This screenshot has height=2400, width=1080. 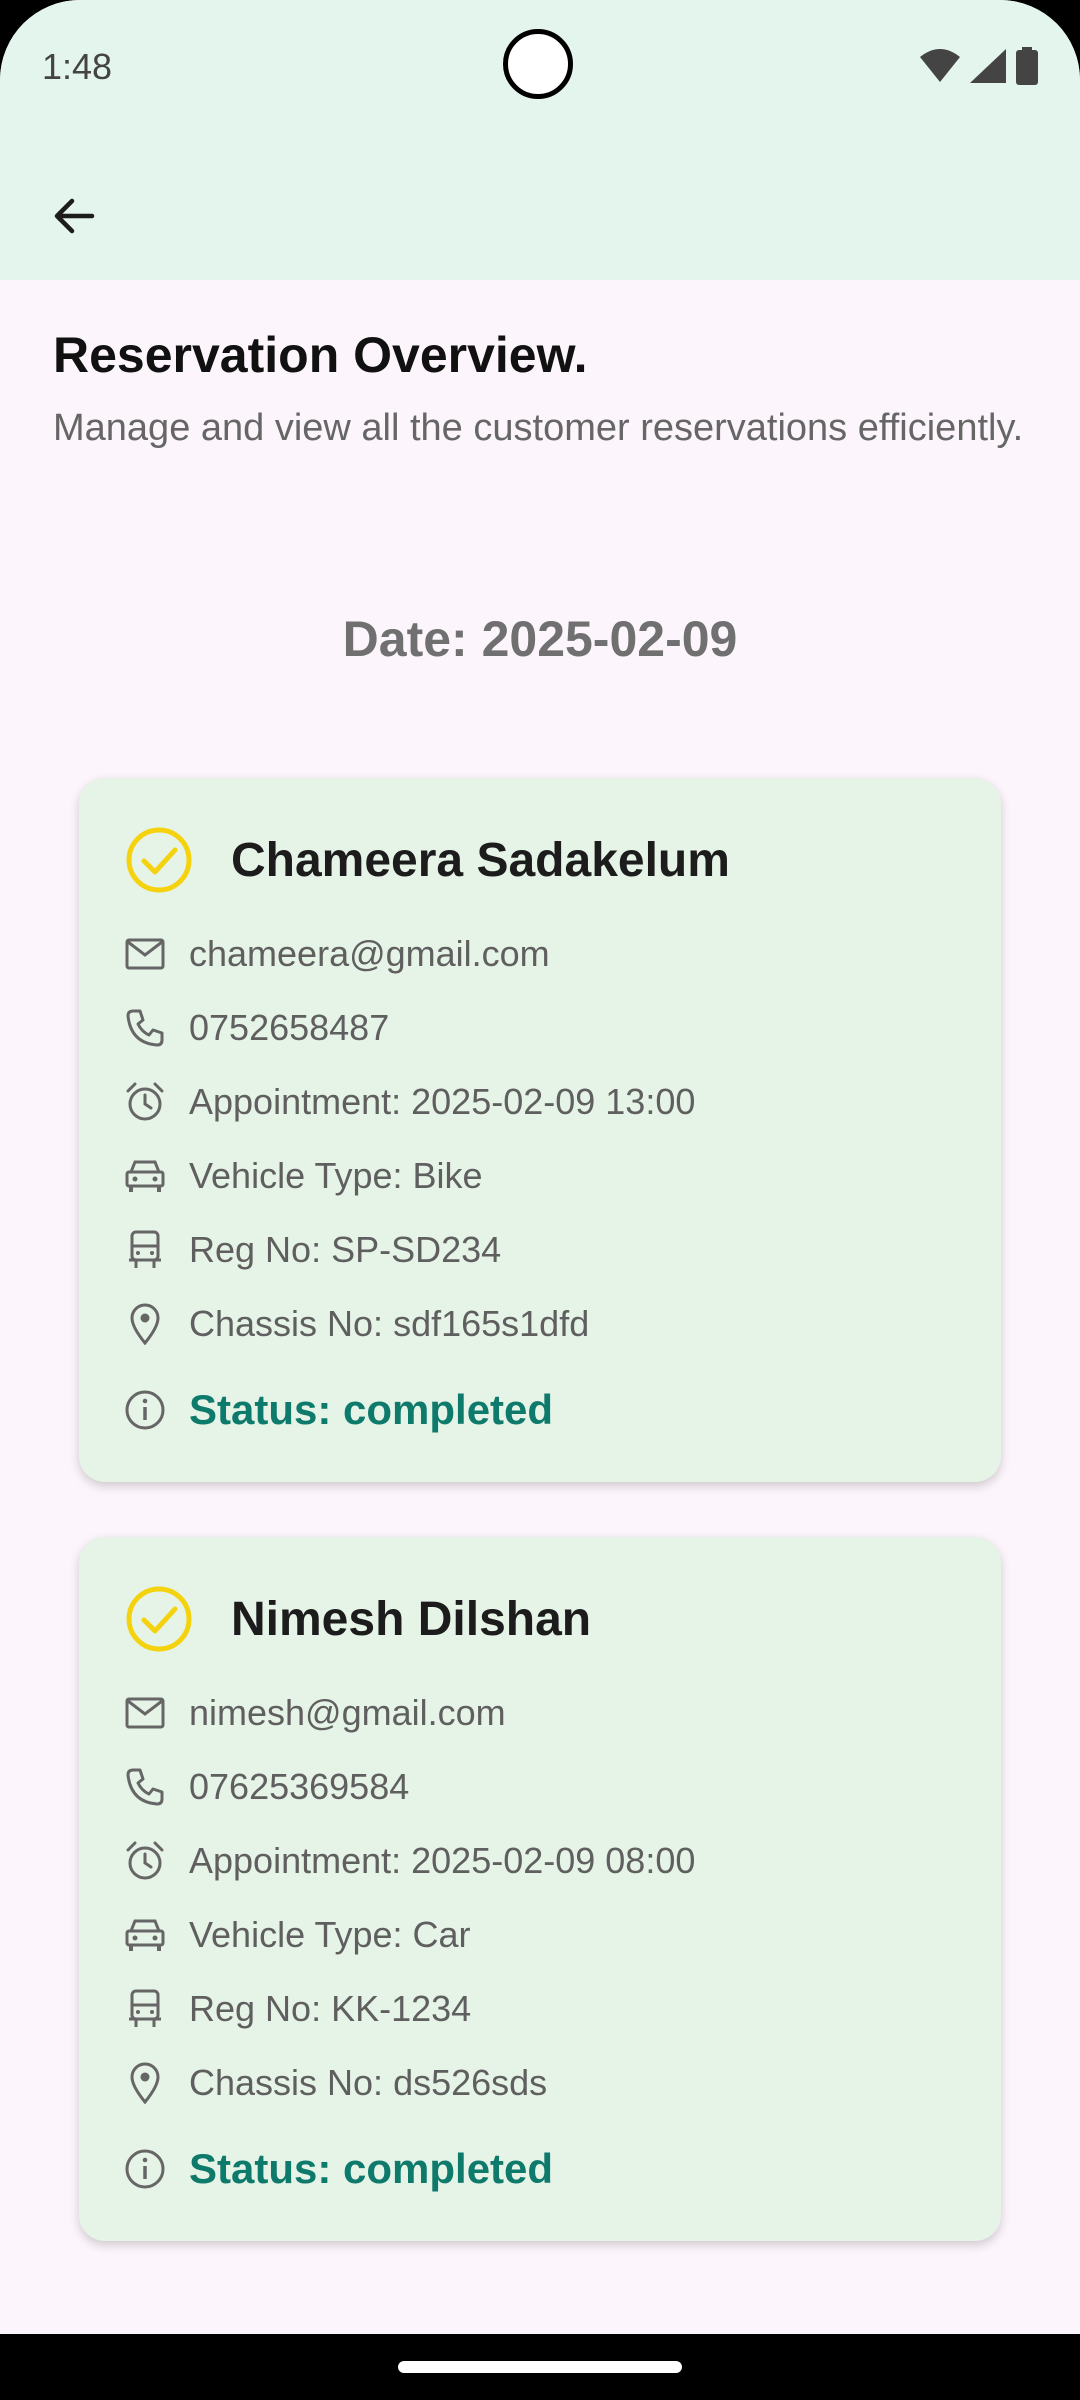 What do you see at coordinates (289, 1027) in the screenshot?
I see `customer-phone: 0752658487` at bounding box center [289, 1027].